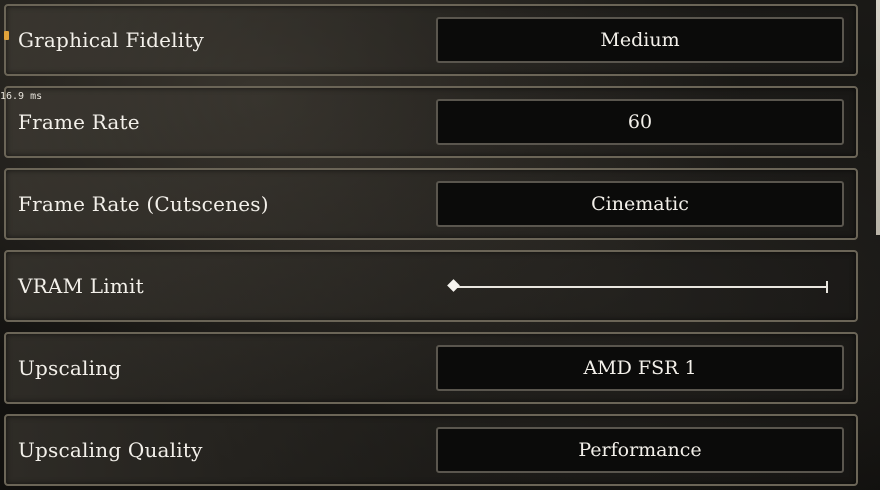 This screenshot has height=490, width=880. Describe the element at coordinates (21, 96) in the screenshot. I see `frame-time-readout: 16.9 ms` at that location.